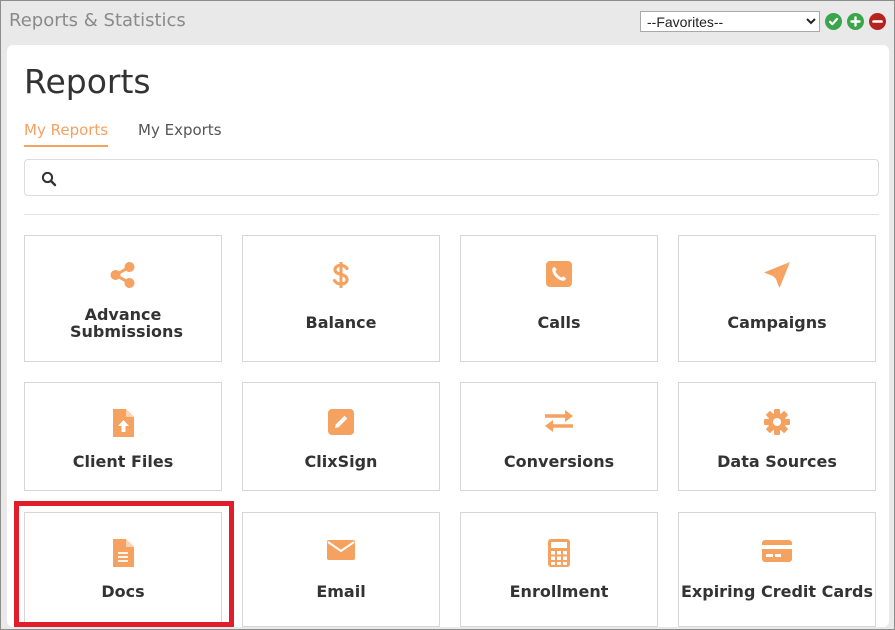 Image resolution: width=895 pixels, height=630 pixels. What do you see at coordinates (180, 134) in the screenshot?
I see `tab-my-exports: My Exports` at bounding box center [180, 134].